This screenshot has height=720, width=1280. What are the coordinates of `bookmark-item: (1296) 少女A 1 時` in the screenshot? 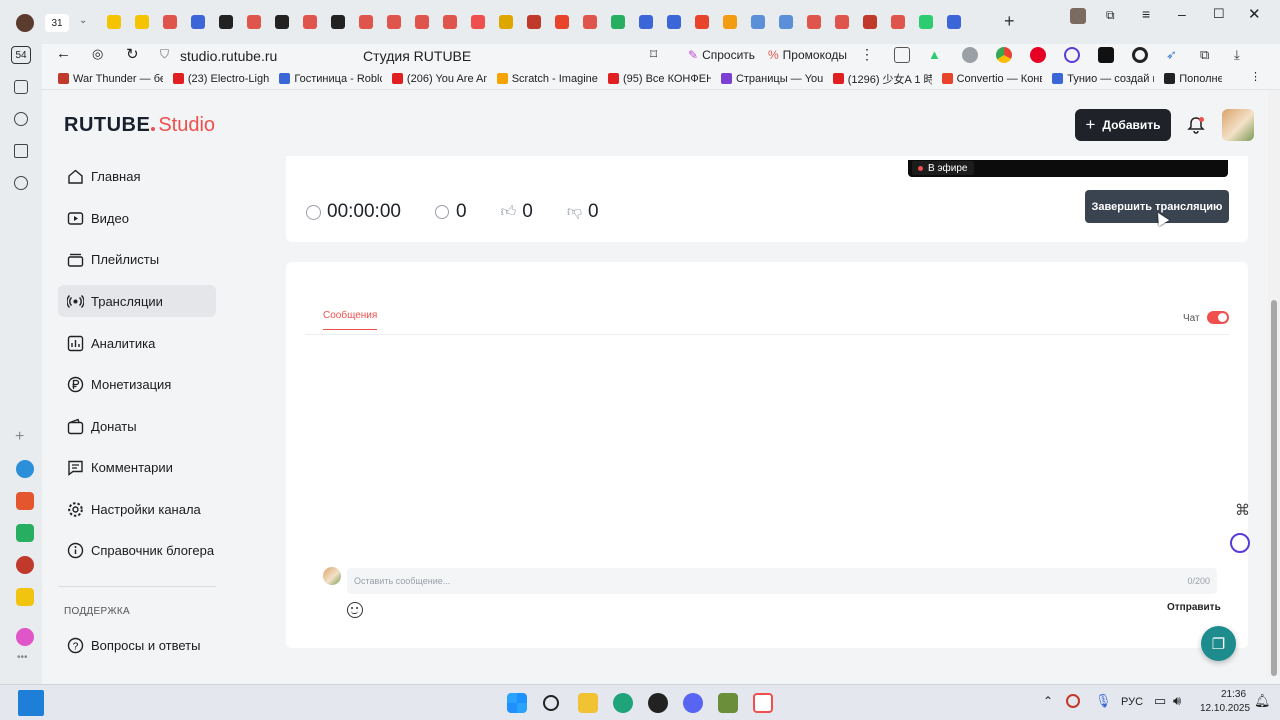 It's located at (882, 79).